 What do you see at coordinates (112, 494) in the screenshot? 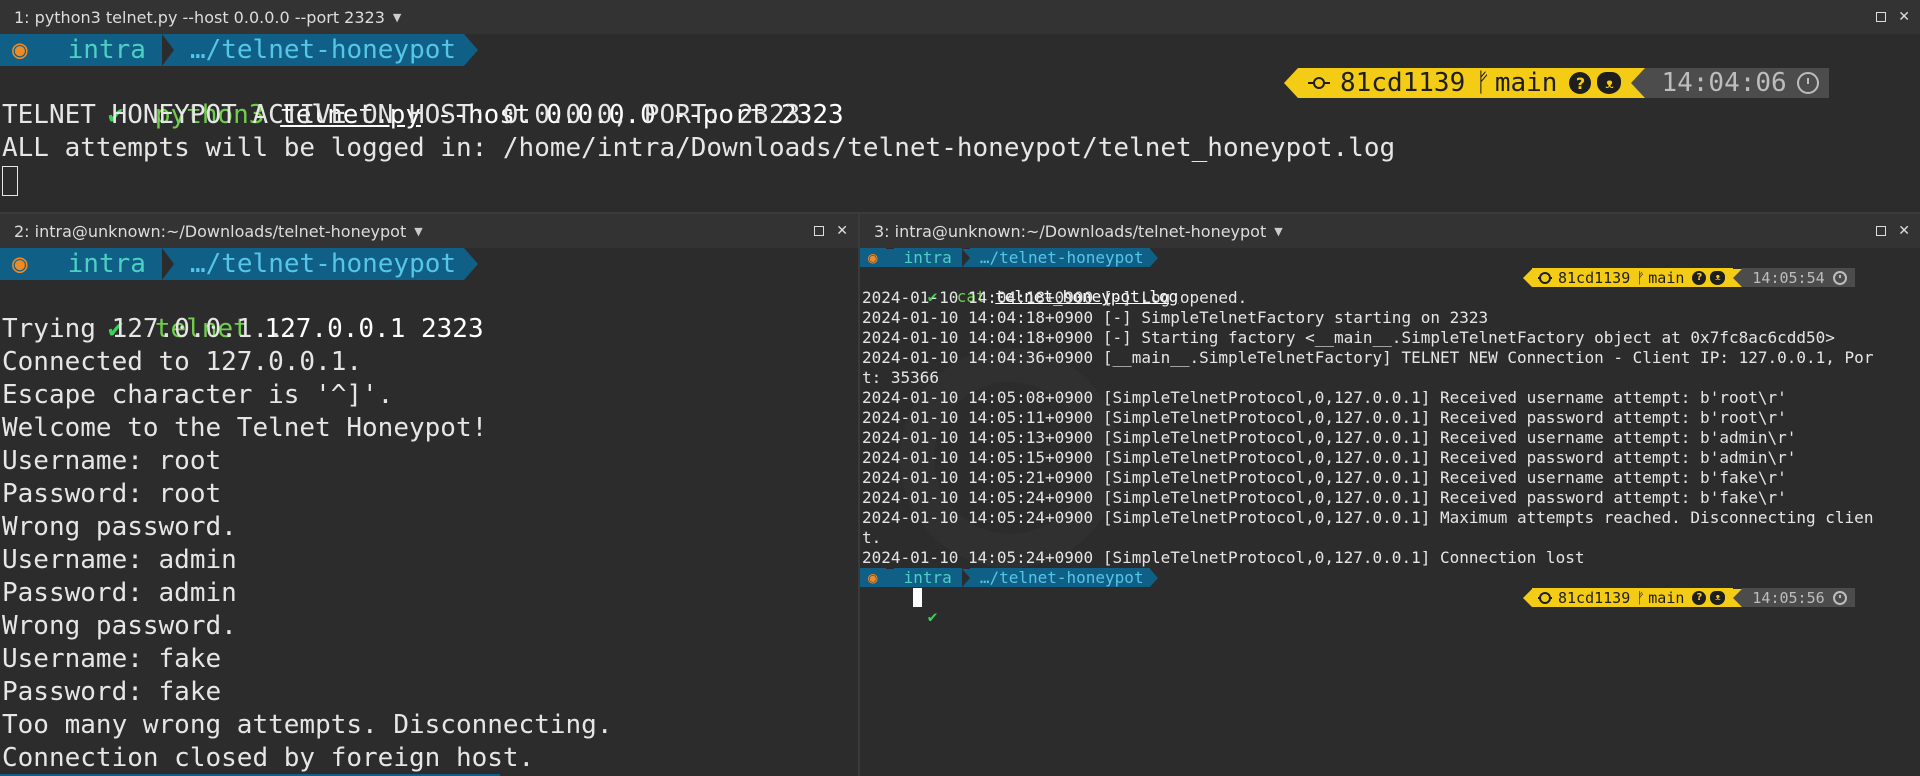
I see `output-line: Password: root` at bounding box center [112, 494].